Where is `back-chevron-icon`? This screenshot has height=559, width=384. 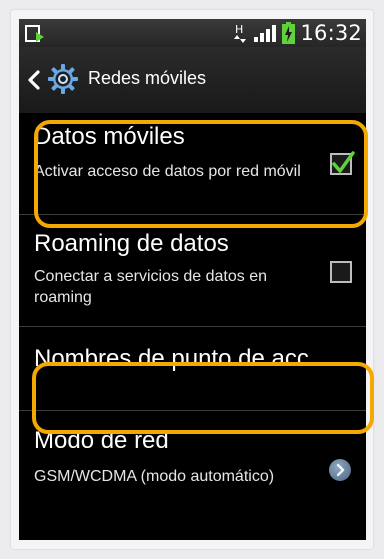 back-chevron-icon is located at coordinates (34, 80).